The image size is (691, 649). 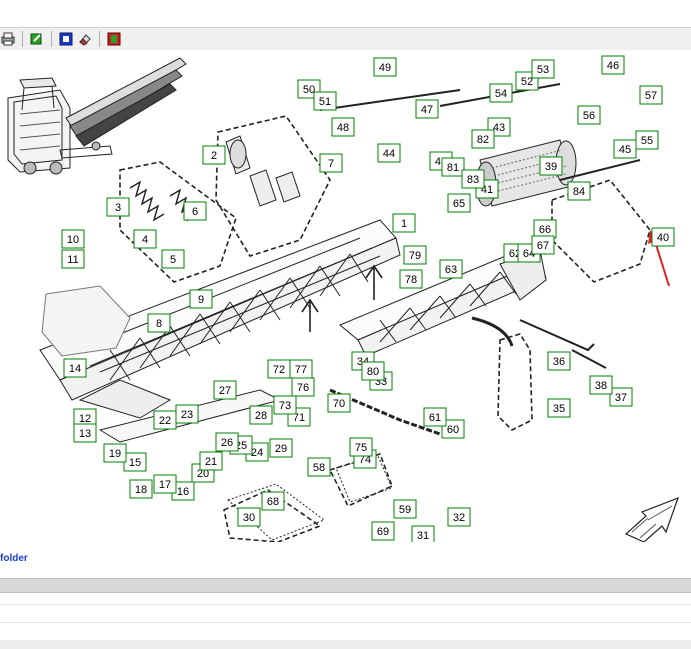 What do you see at coordinates (459, 203) in the screenshot?
I see `callout-65: 65` at bounding box center [459, 203].